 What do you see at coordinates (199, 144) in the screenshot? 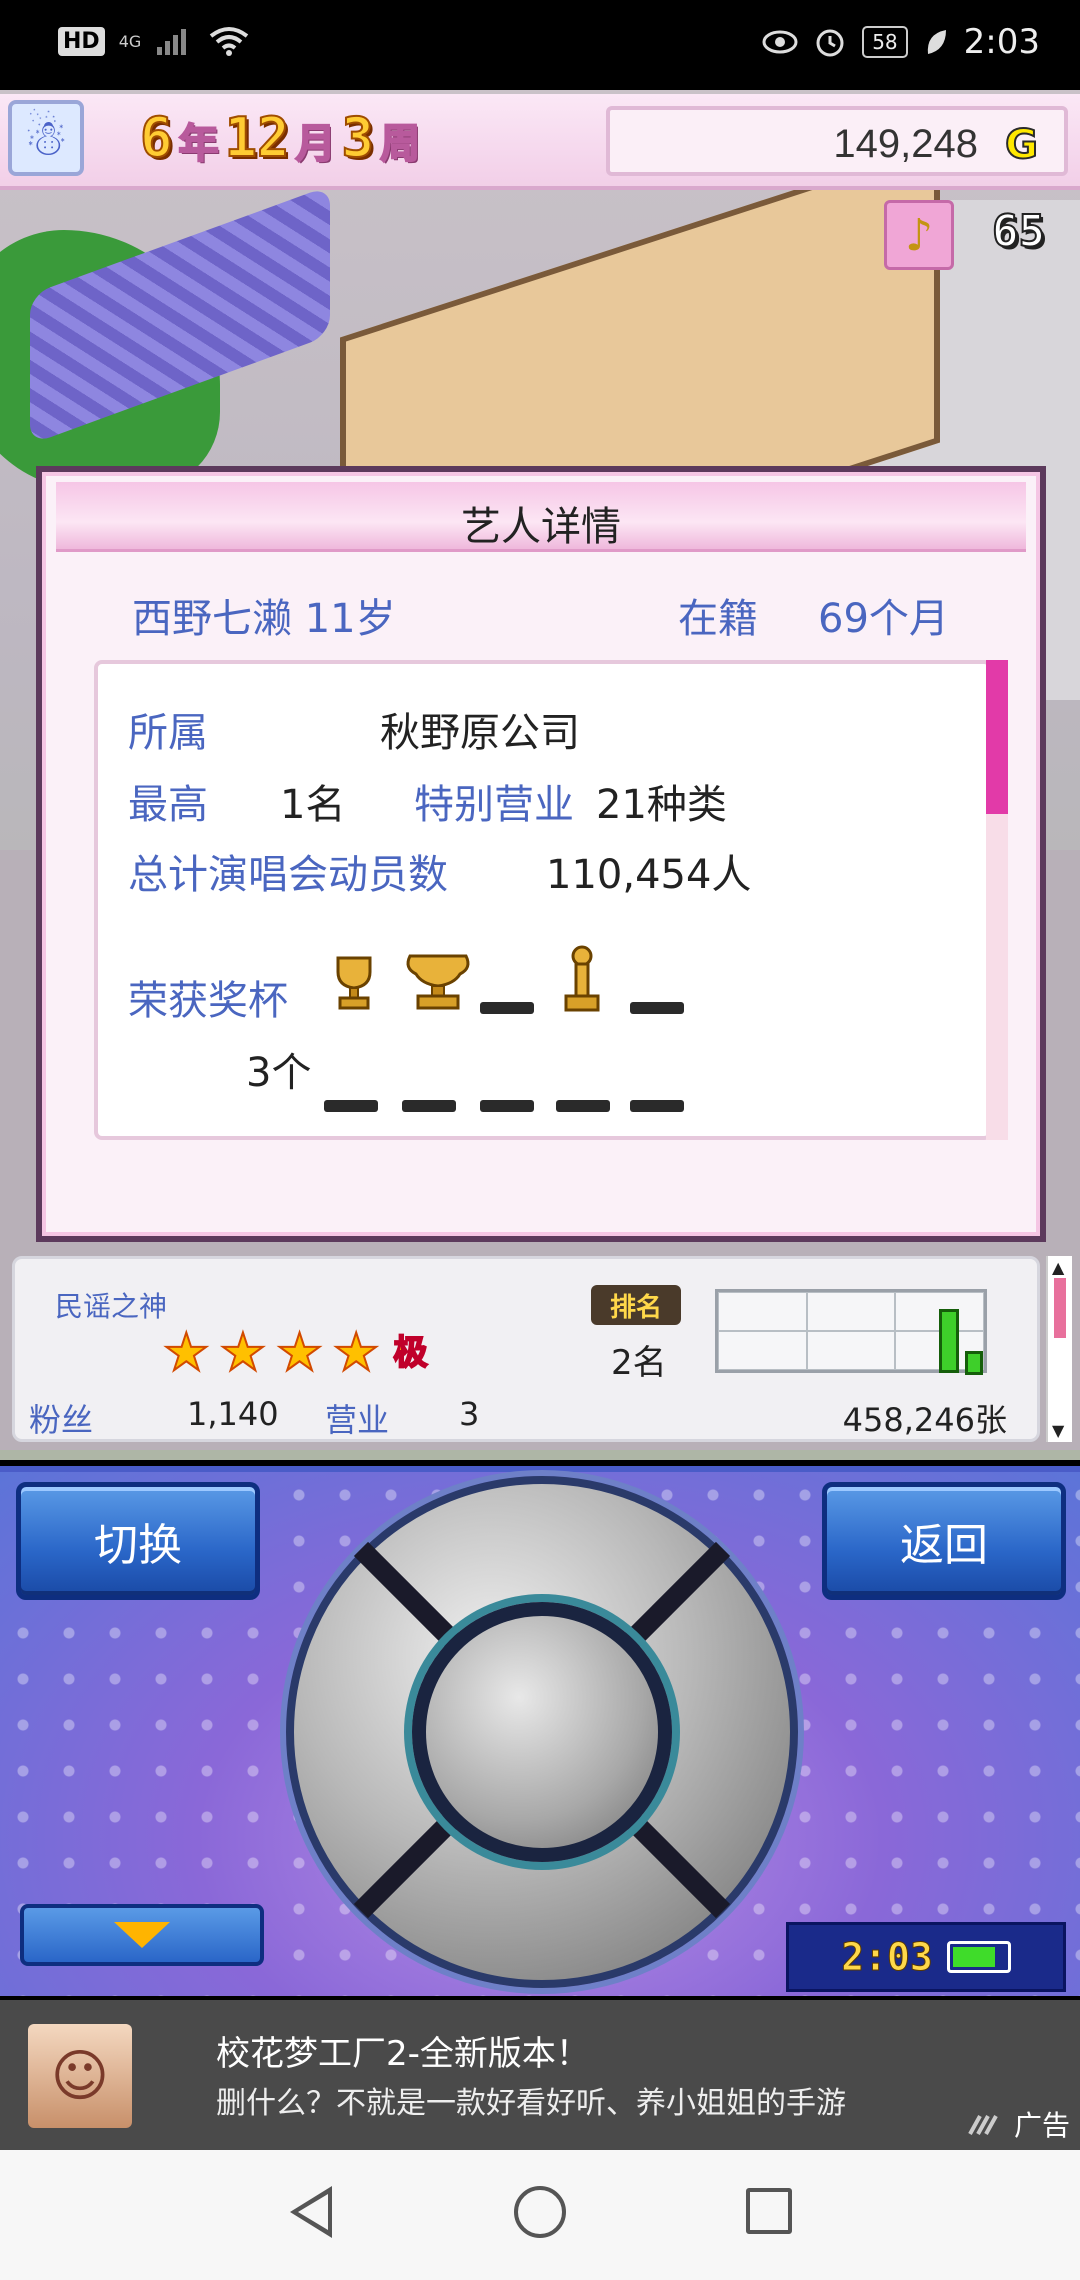
I see `date-year-unit: 年` at bounding box center [199, 144].